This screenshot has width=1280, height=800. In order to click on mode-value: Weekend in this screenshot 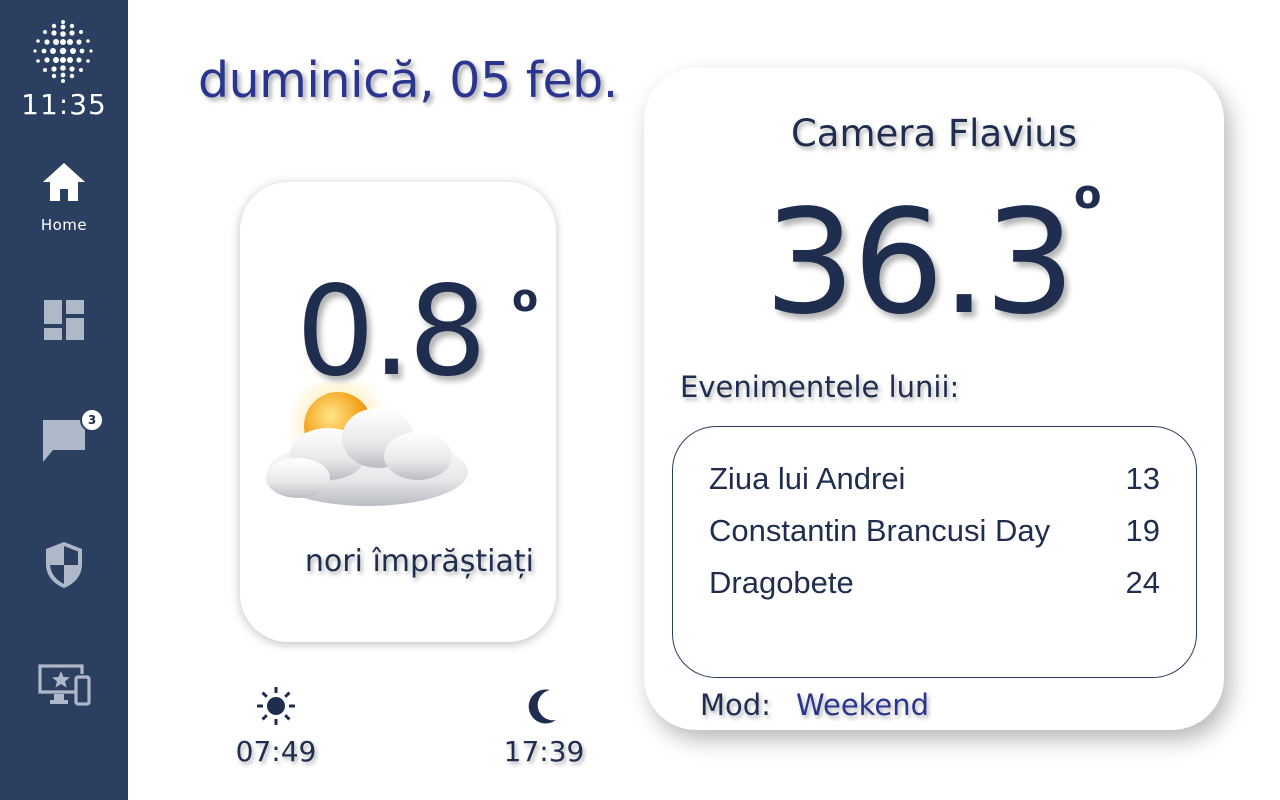, I will do `click(862, 705)`.